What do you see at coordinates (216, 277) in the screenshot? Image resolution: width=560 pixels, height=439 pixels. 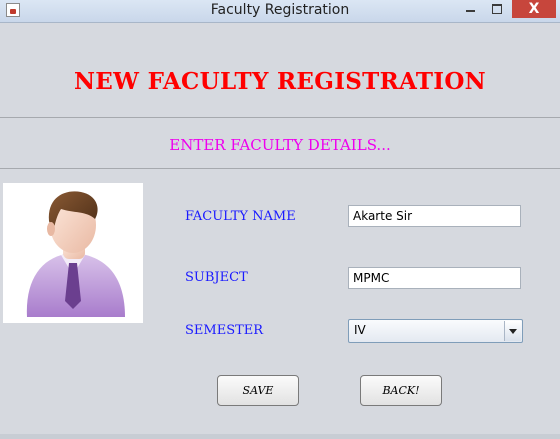 I see `subject-label: SUBJECT` at bounding box center [216, 277].